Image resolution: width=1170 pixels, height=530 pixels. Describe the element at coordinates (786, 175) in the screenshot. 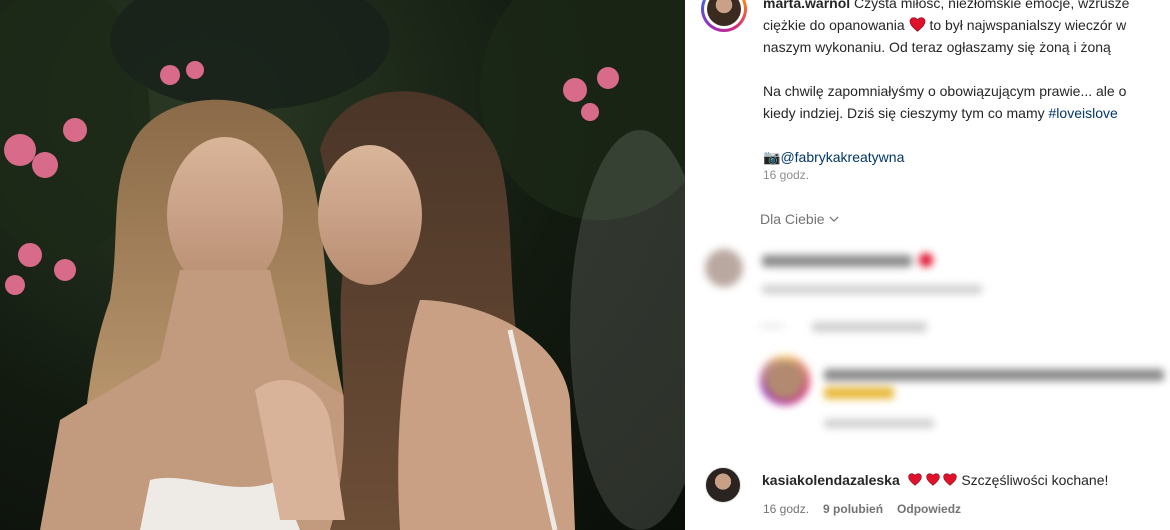

I see `post-timestamp: 16 godz.` at that location.